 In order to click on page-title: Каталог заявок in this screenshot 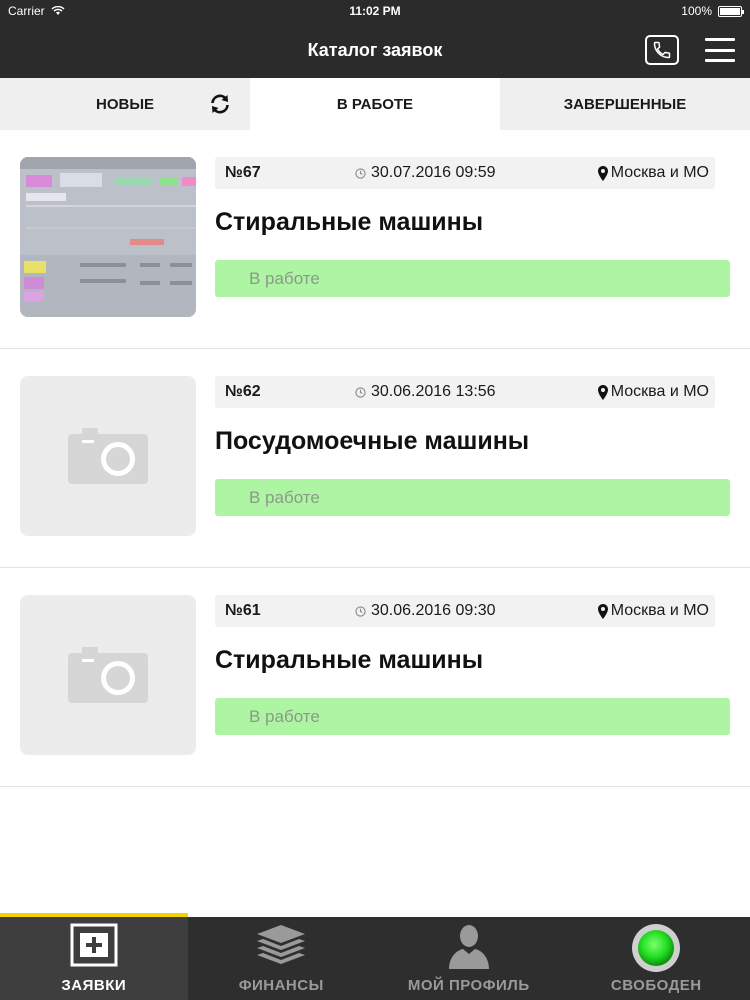, I will do `click(375, 50)`.